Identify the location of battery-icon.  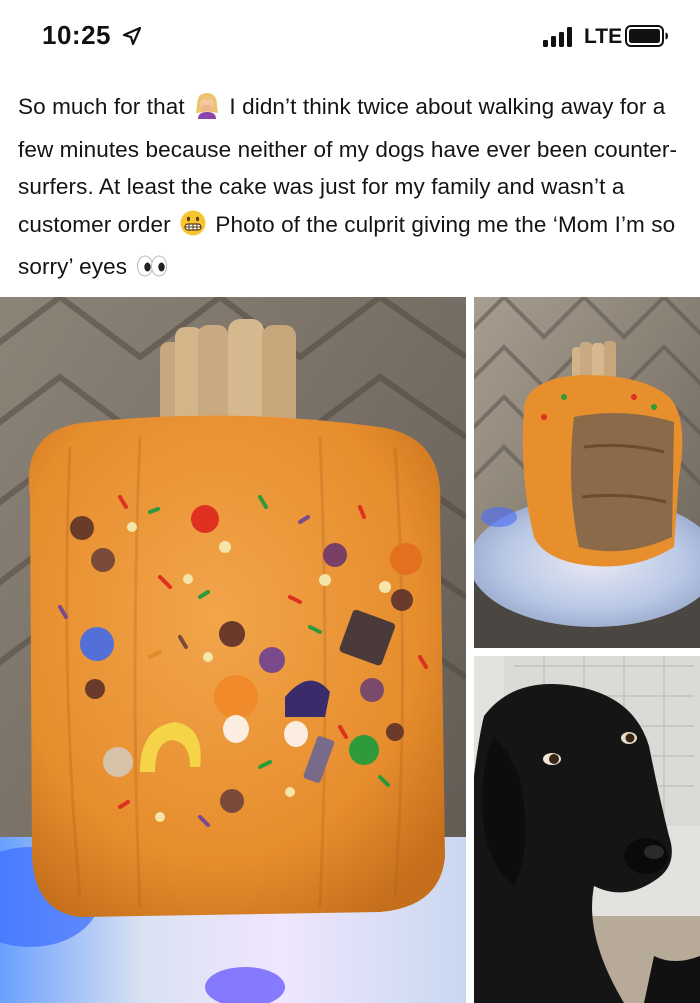
(647, 38).